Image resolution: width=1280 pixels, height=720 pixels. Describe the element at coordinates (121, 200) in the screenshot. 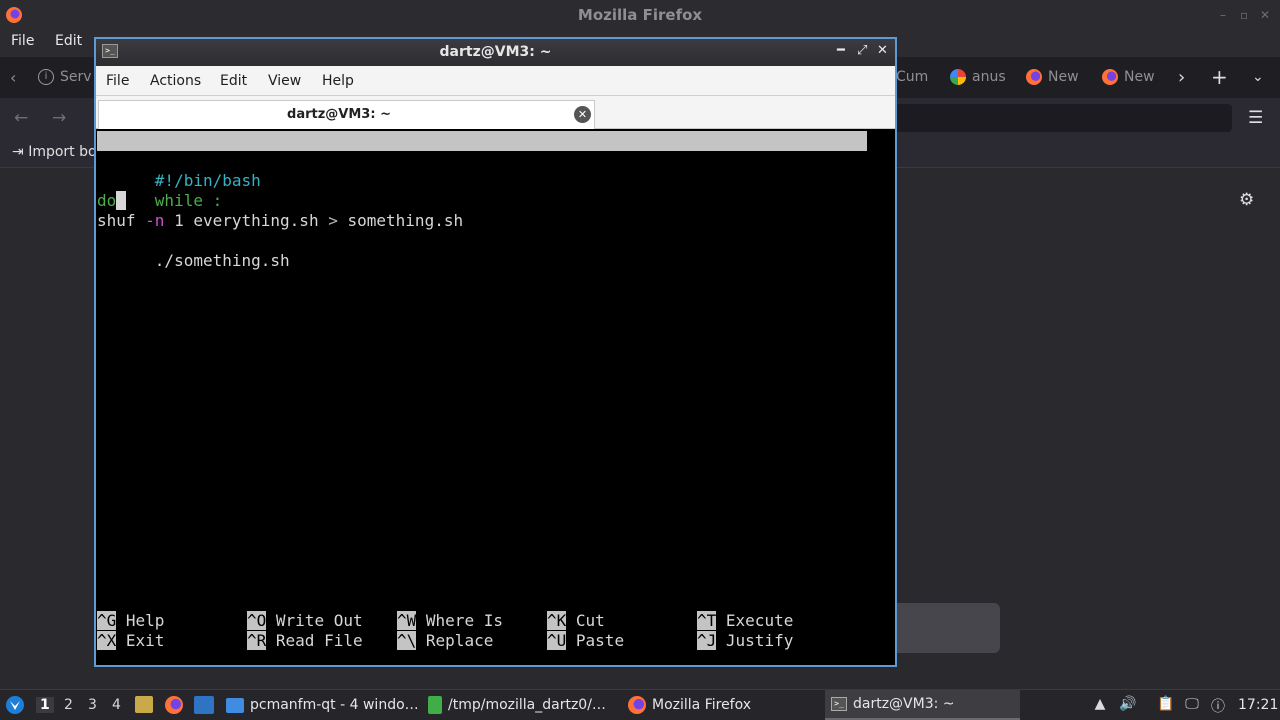

I see `text-cursor` at that location.